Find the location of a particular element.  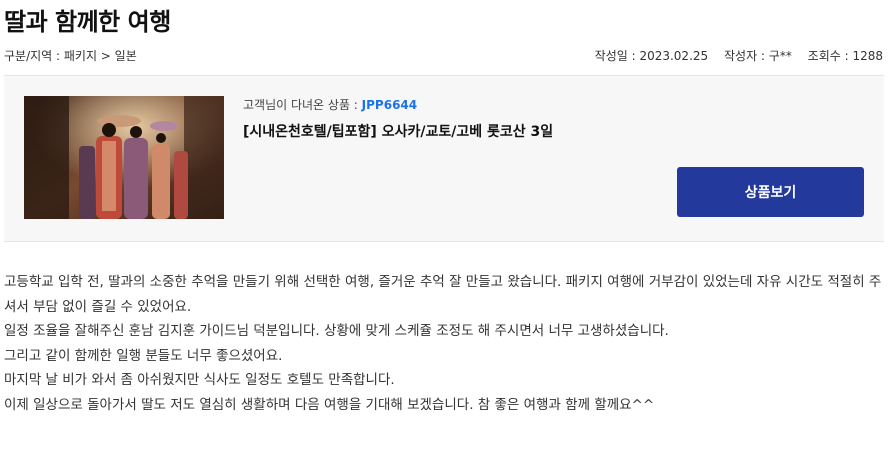

kimono-street-photo is located at coordinates (124, 157).